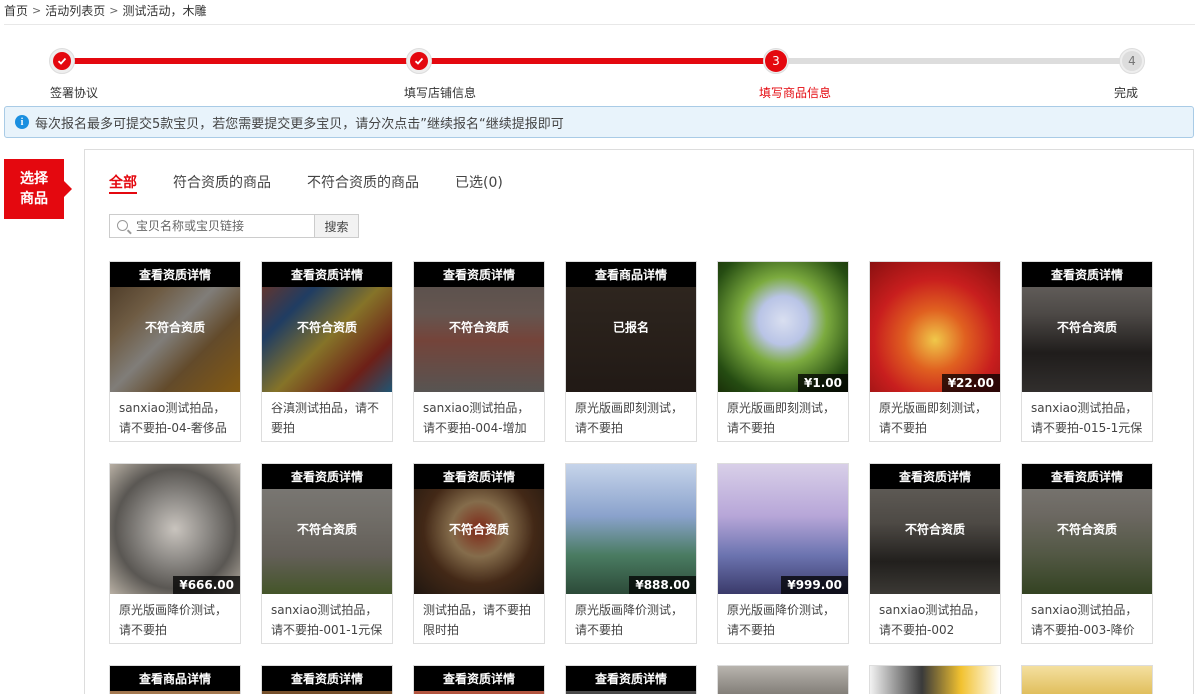 This screenshot has width=1201, height=694. Describe the element at coordinates (38, 189) in the screenshot. I see `section-tag: 选择商品` at that location.